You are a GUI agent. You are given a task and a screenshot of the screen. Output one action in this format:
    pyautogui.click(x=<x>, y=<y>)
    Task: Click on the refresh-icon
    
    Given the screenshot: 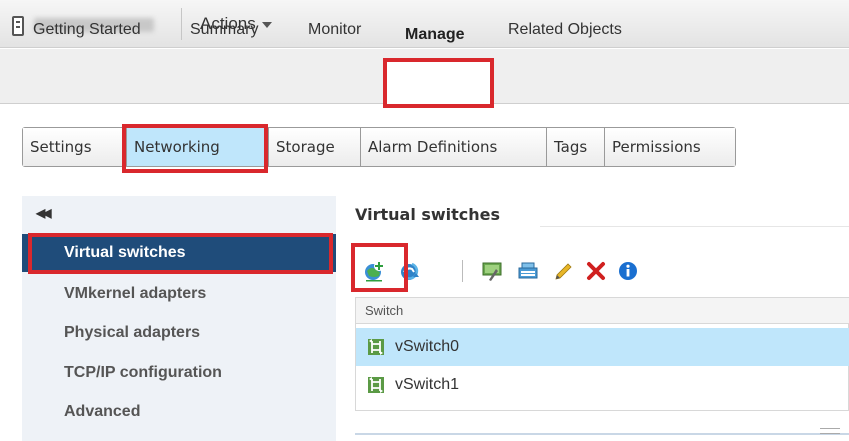 What is the action you would take?
    pyautogui.click(x=410, y=271)
    